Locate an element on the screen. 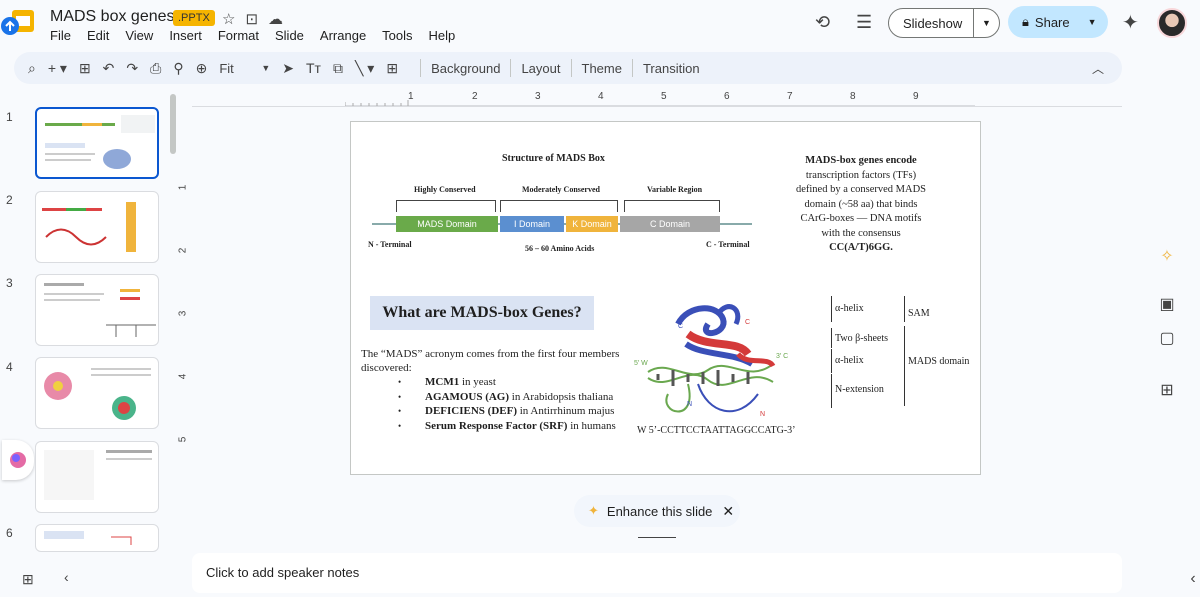 Image resolution: width=1200 pixels, height=597 pixels. n-extension-label: N-extension is located at coordinates (859, 389).